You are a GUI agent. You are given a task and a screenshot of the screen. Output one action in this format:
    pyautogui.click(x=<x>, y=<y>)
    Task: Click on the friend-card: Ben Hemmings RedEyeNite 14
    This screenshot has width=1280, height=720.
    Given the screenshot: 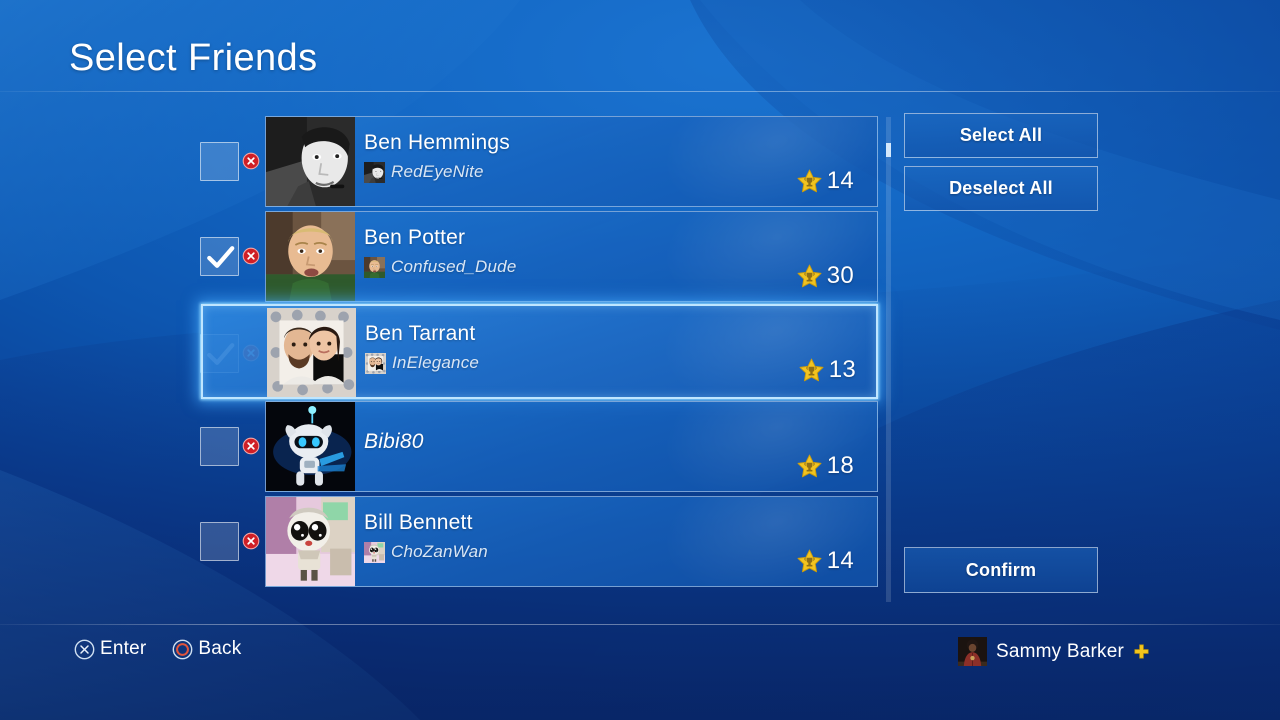 What is the action you would take?
    pyautogui.click(x=571, y=161)
    